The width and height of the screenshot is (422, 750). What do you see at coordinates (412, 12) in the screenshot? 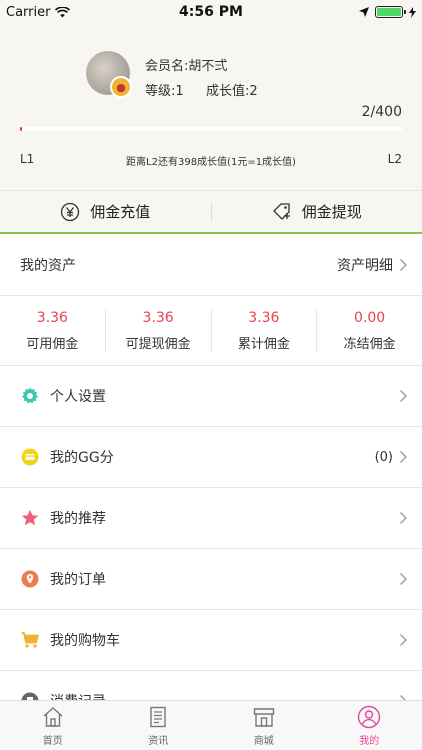
I see `charging-bolt-icon` at bounding box center [412, 12].